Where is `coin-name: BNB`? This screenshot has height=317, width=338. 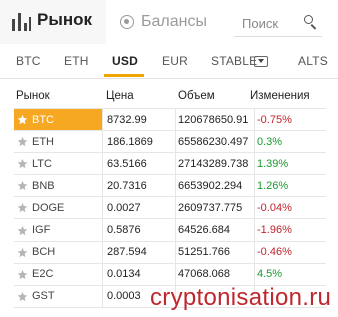 coin-name: BNB is located at coordinates (43, 185).